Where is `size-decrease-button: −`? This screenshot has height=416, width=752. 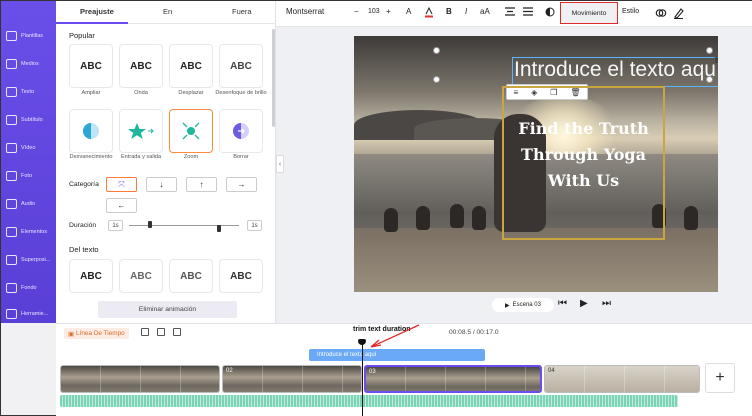 size-decrease-button: − is located at coordinates (356, 11).